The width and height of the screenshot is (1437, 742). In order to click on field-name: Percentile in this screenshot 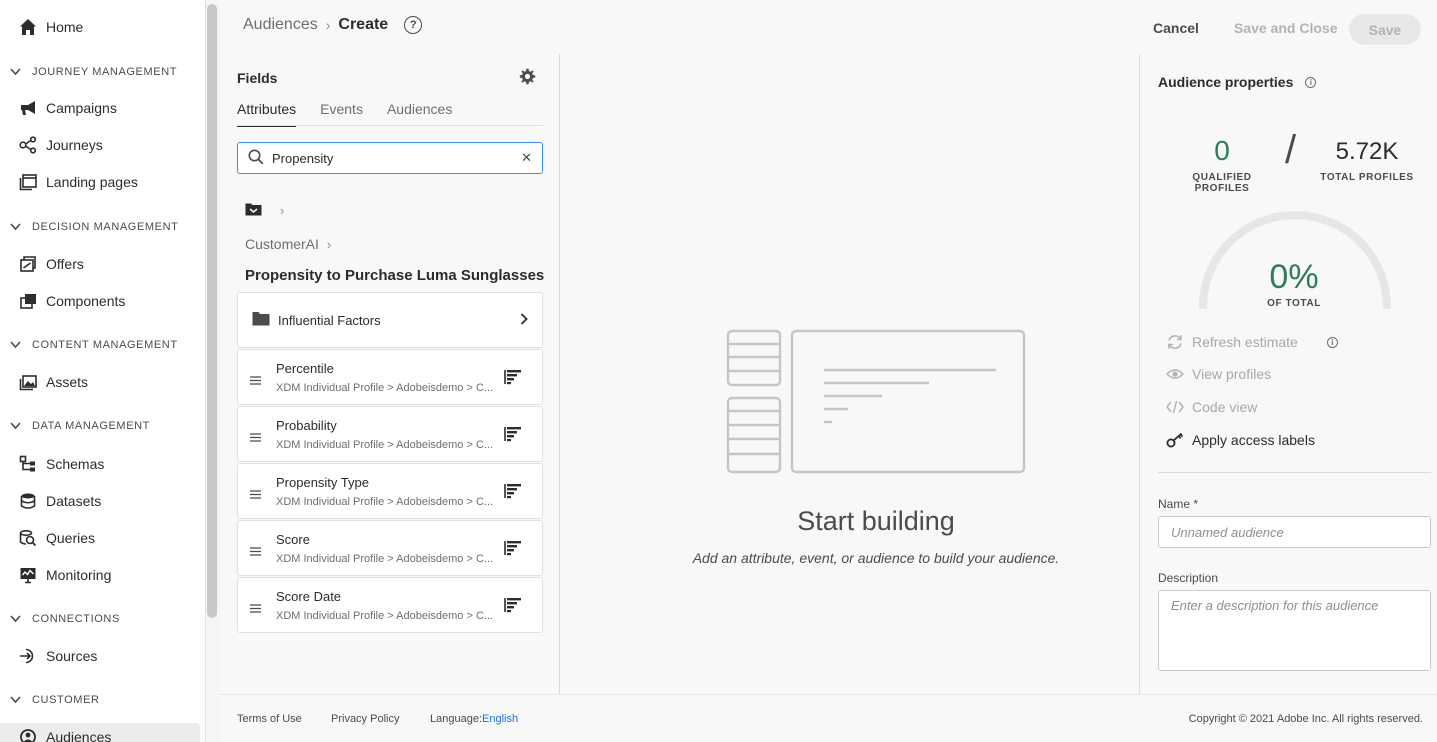, I will do `click(305, 368)`.